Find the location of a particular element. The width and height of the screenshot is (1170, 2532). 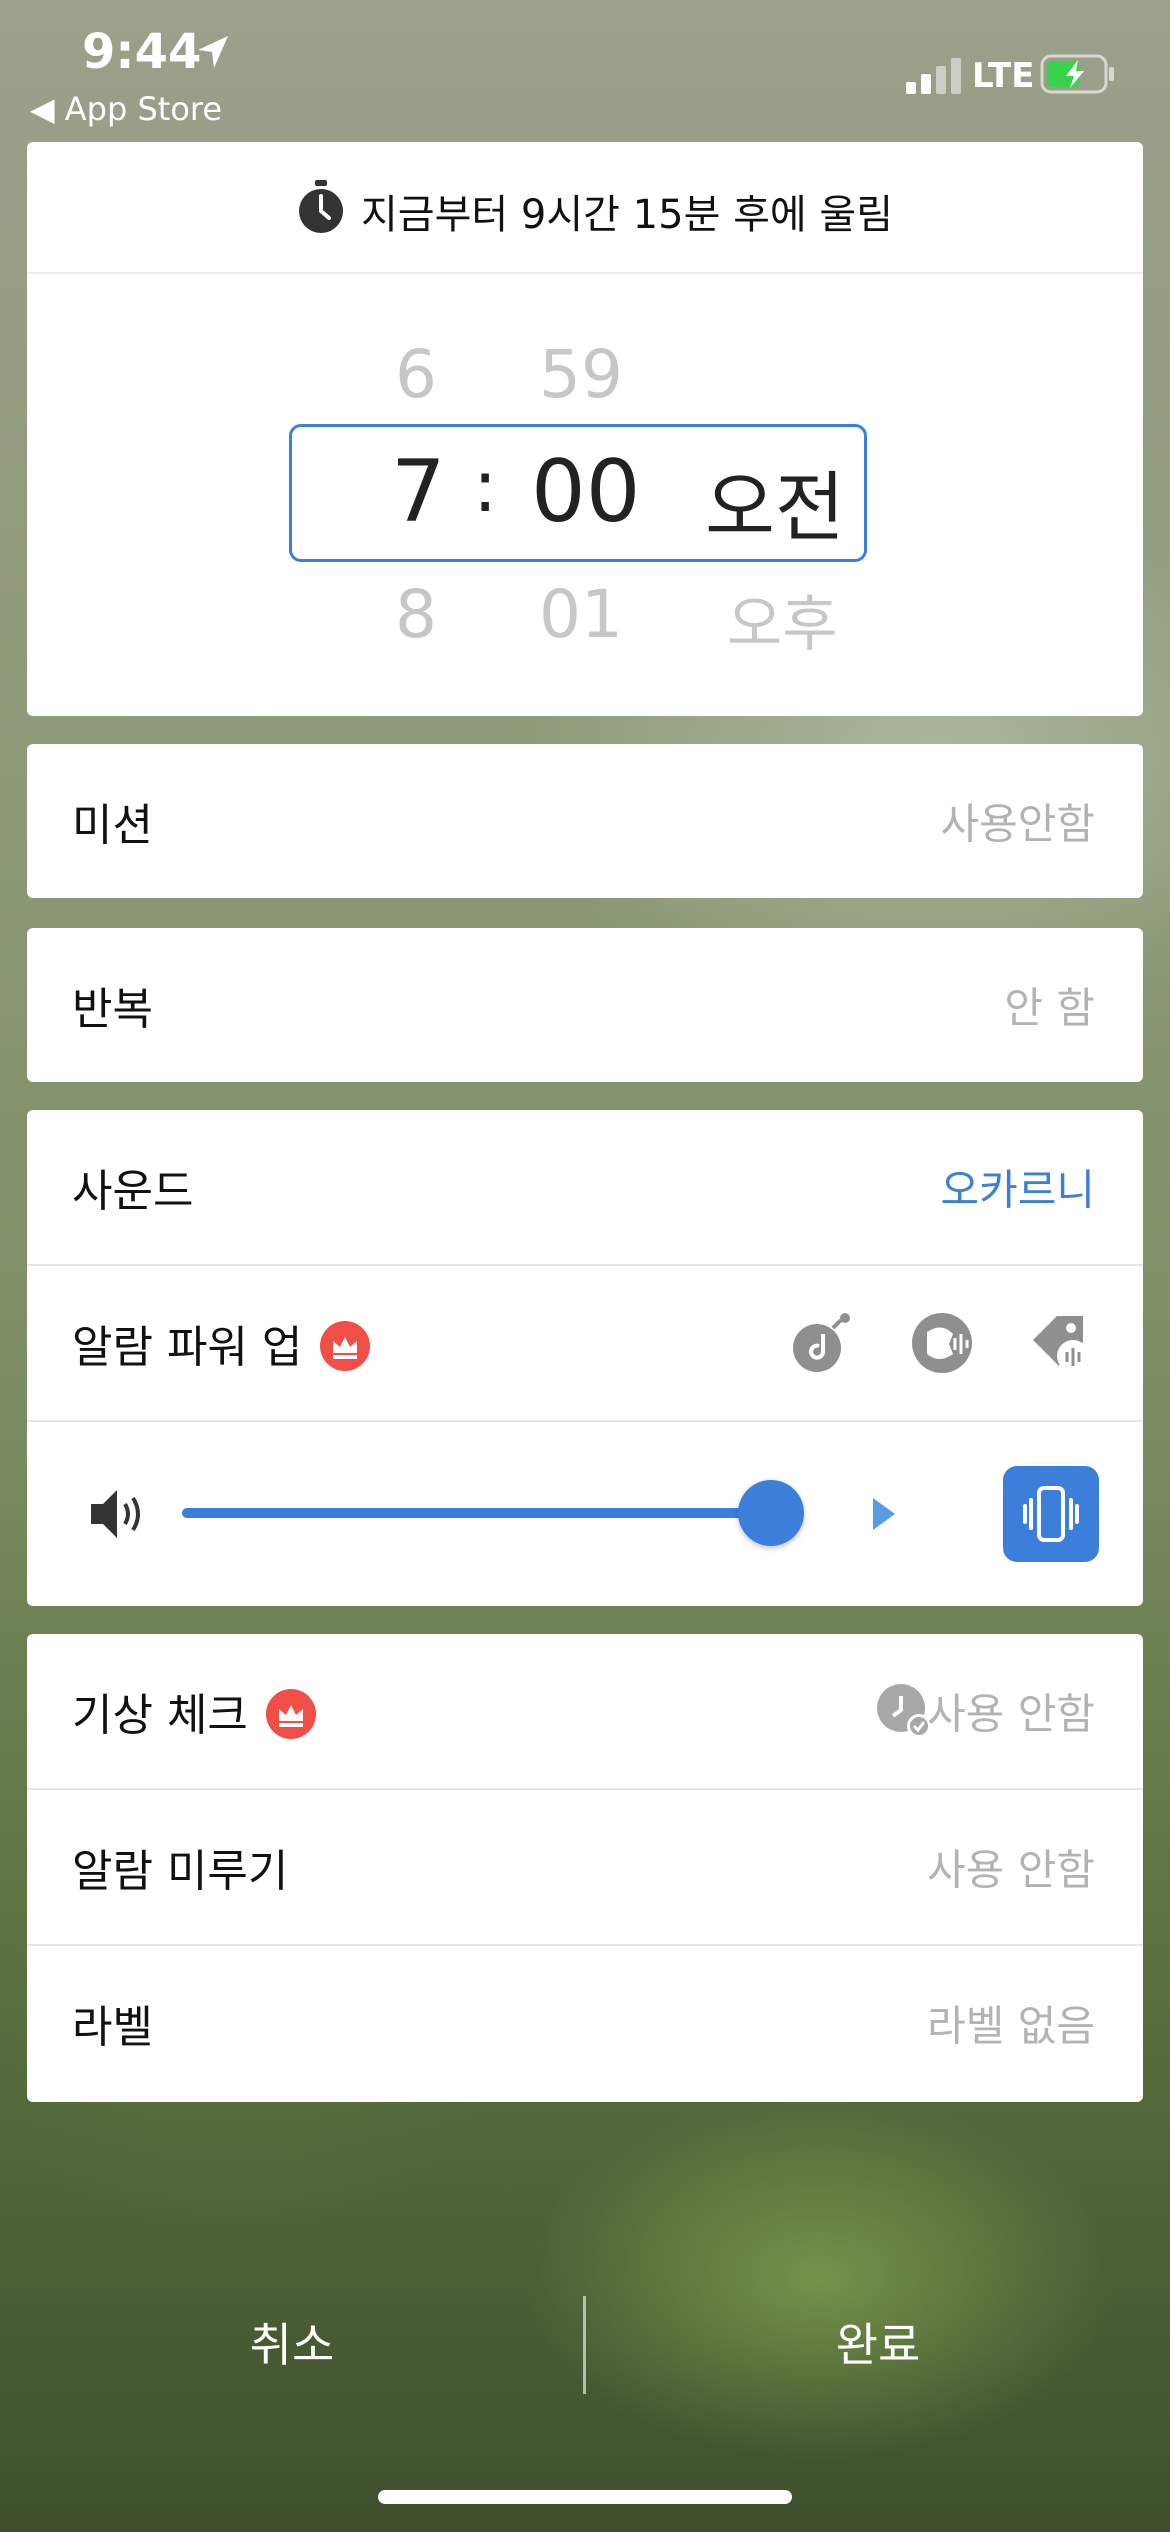

countdown-header: 지금부터 9시간 15분 후에 울림 is located at coordinates (585, 208).